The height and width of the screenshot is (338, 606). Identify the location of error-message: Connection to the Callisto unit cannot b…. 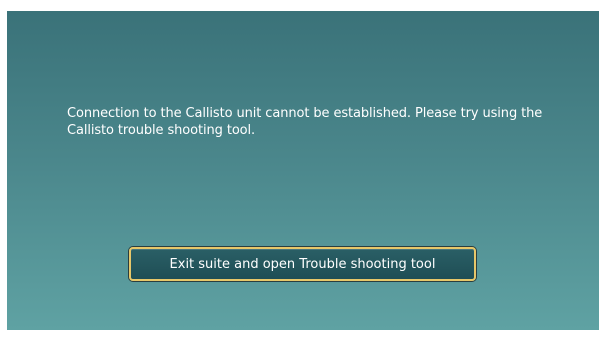
(305, 122).